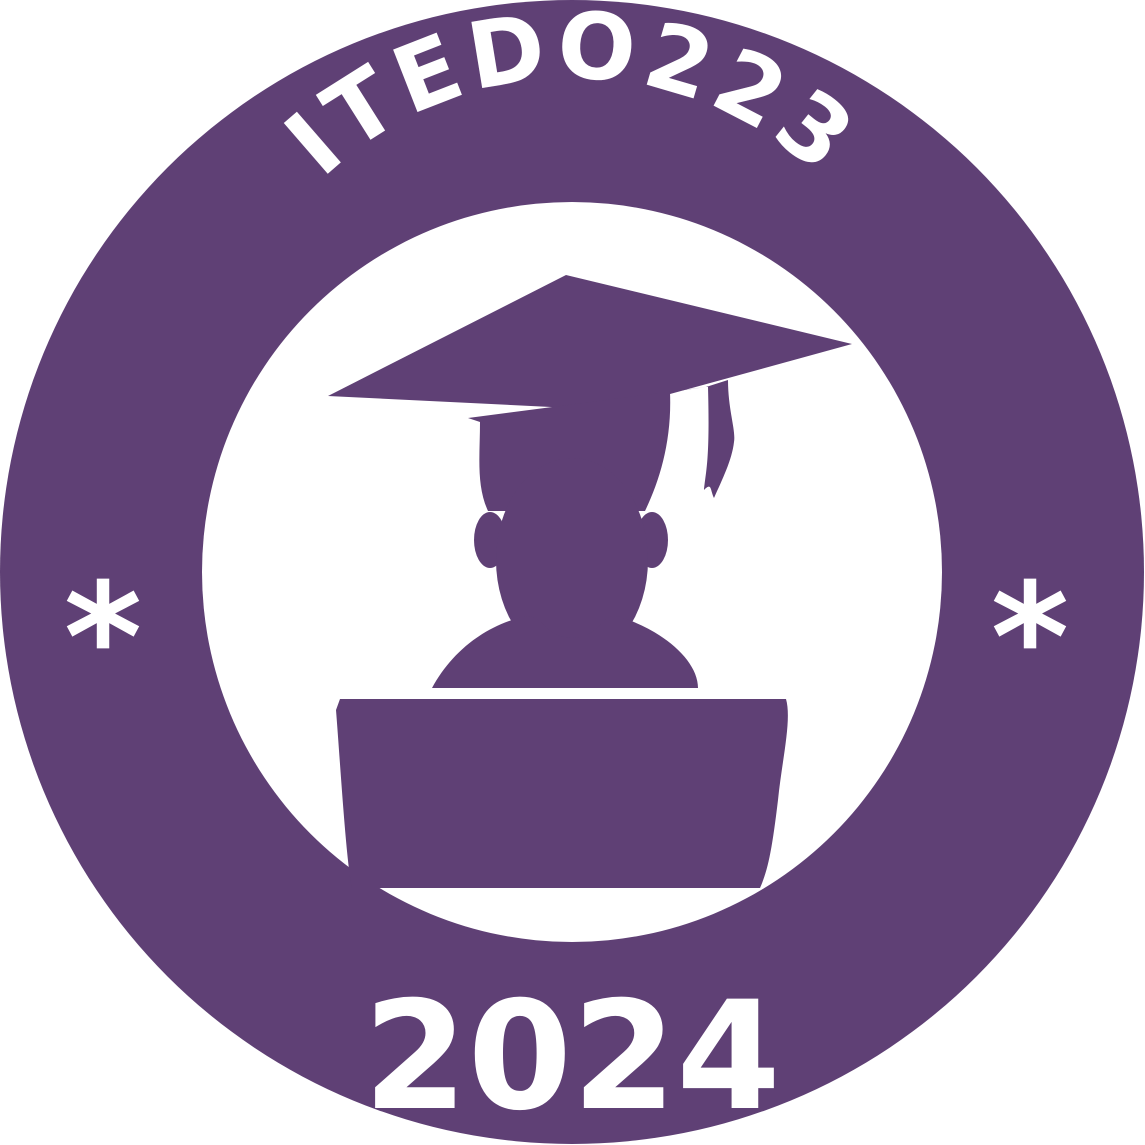  I want to click on right-asterisk-mark: *, so click(1030, 639).